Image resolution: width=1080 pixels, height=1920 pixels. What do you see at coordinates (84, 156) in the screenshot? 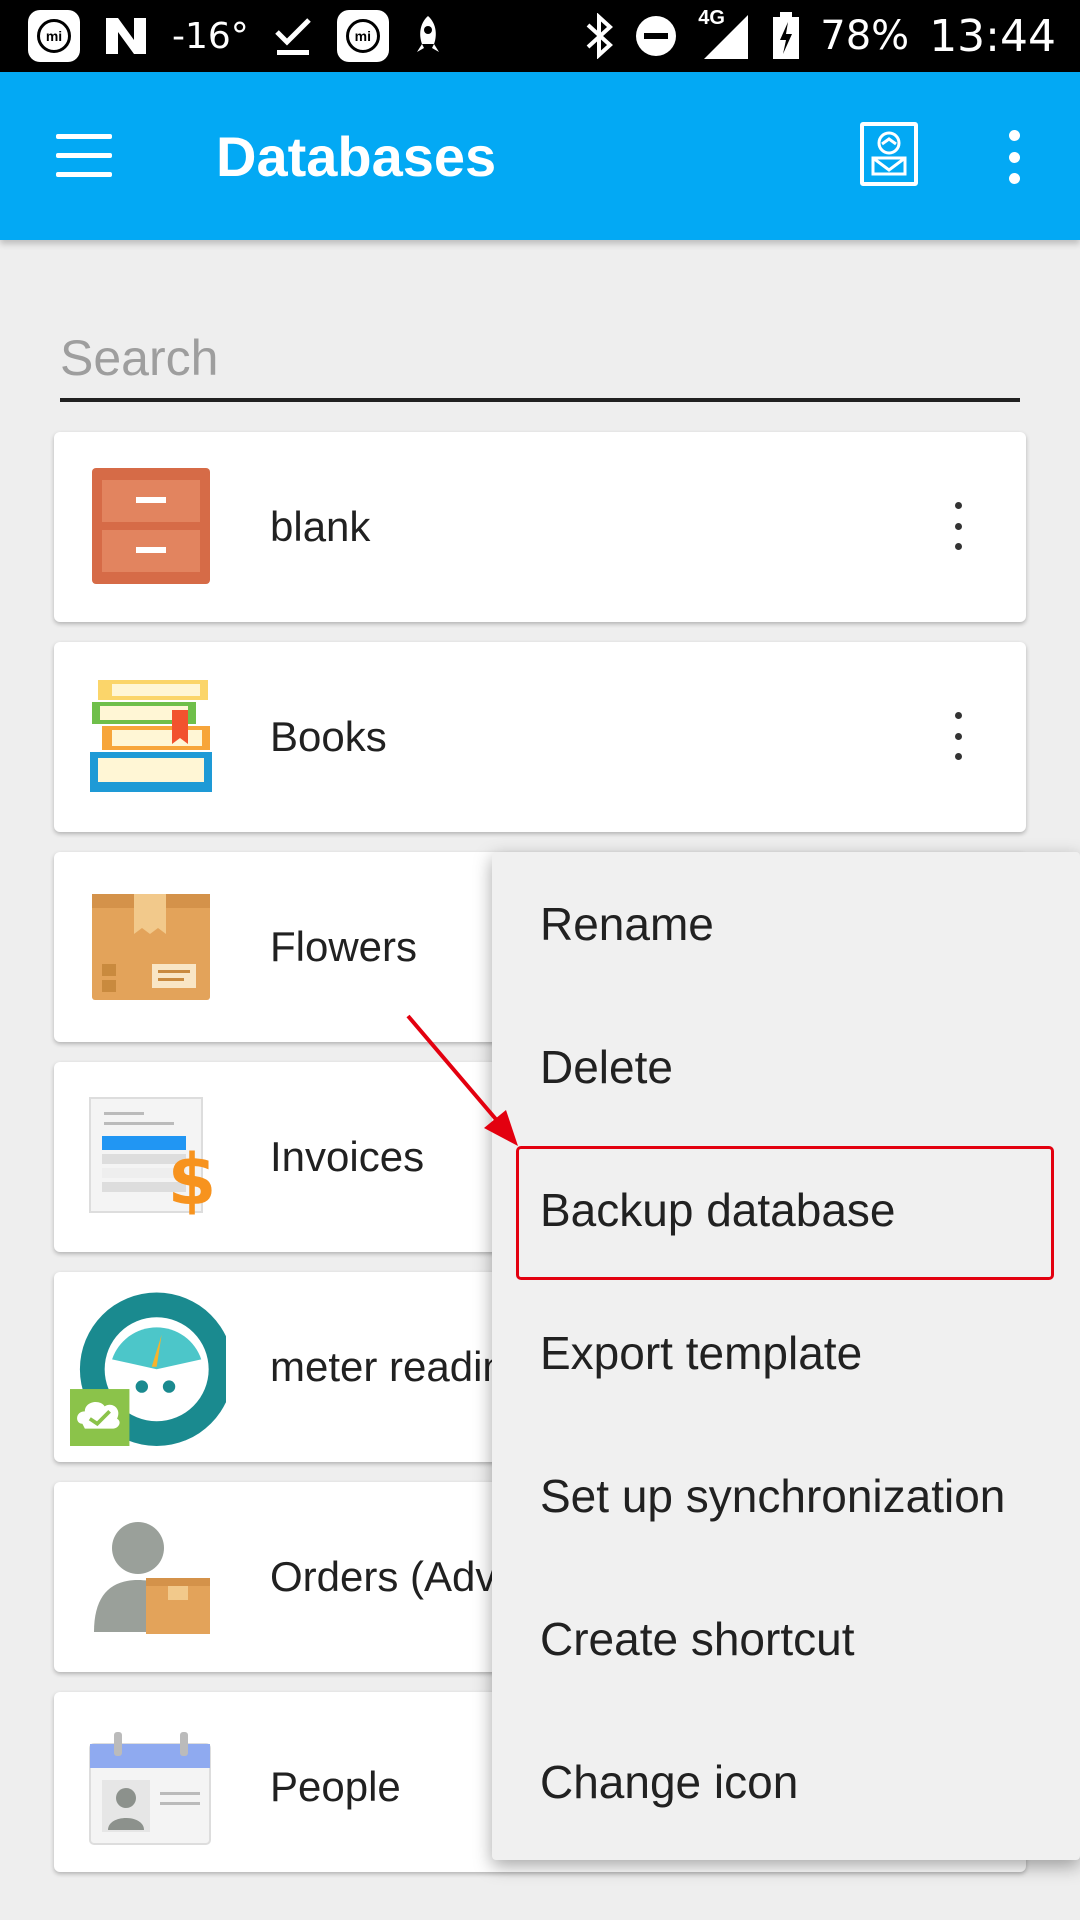
I see `hamburger-menu-icon` at bounding box center [84, 156].